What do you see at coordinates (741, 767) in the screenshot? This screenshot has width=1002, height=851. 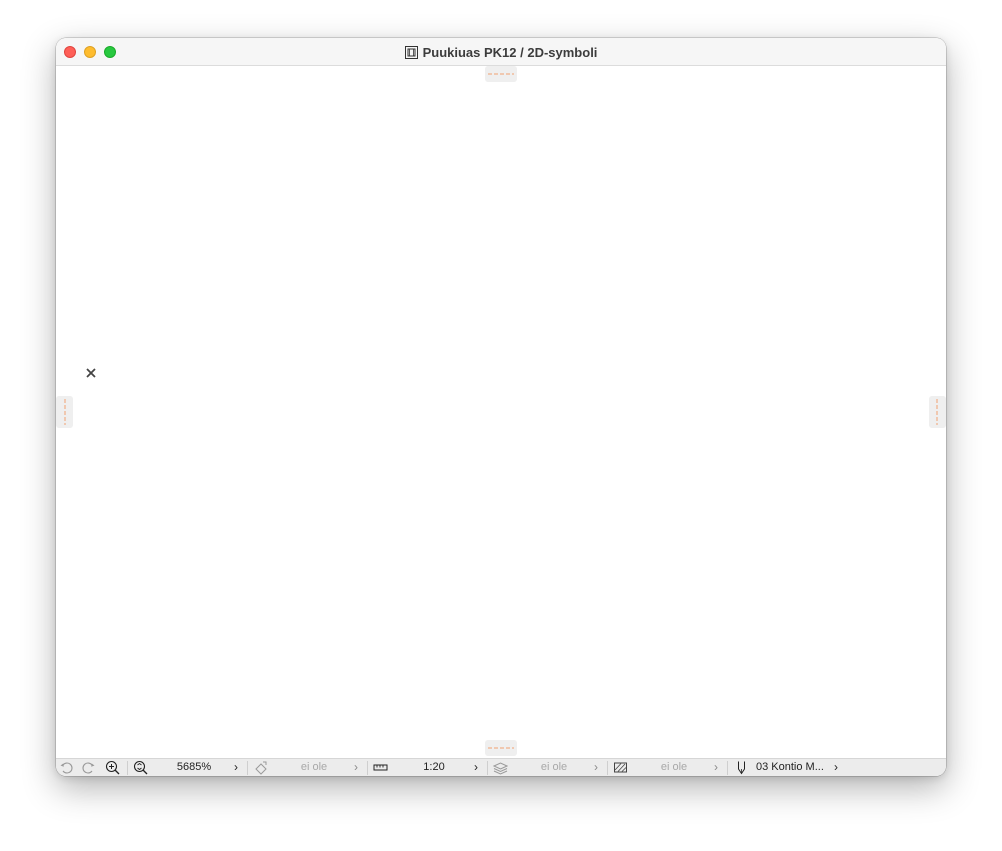 I see `pen-icon` at bounding box center [741, 767].